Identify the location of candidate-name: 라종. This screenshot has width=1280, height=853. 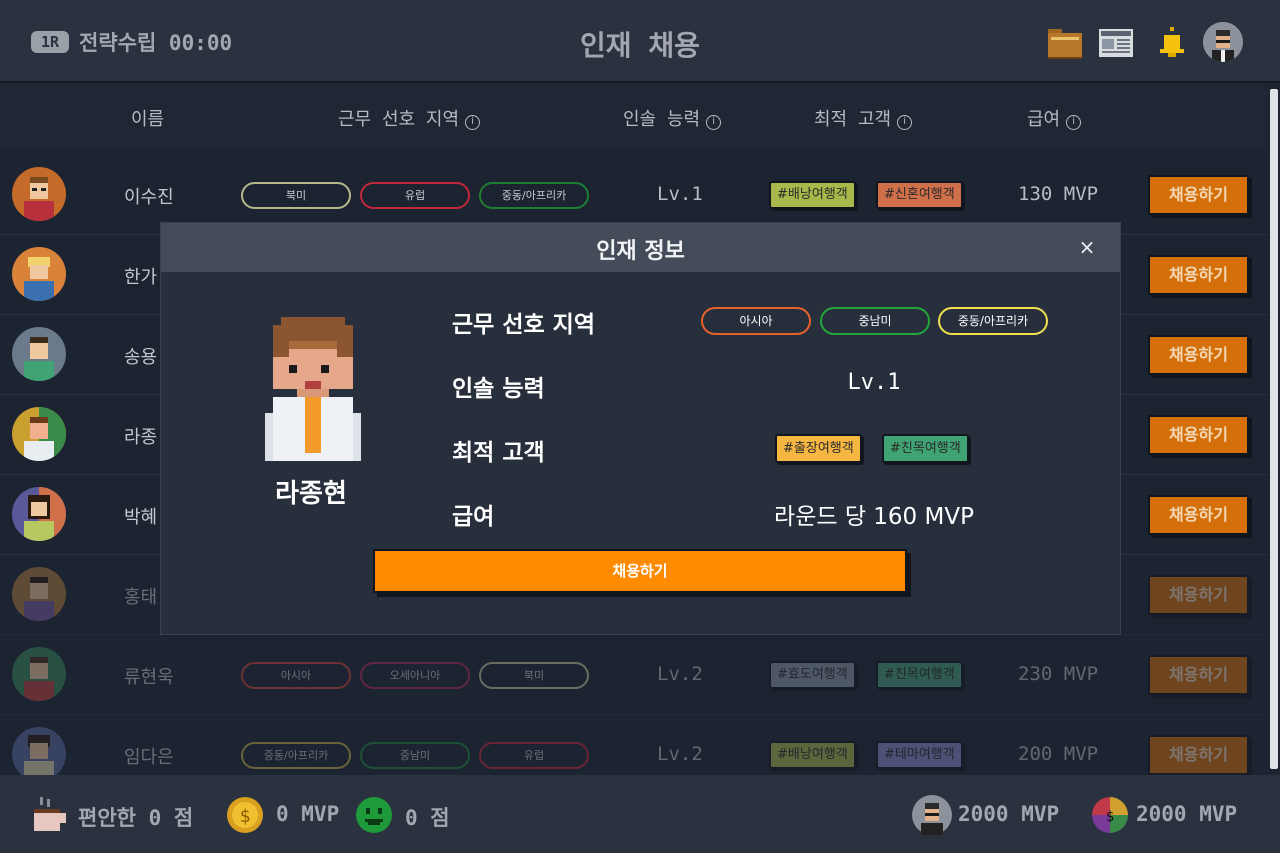
(141, 437).